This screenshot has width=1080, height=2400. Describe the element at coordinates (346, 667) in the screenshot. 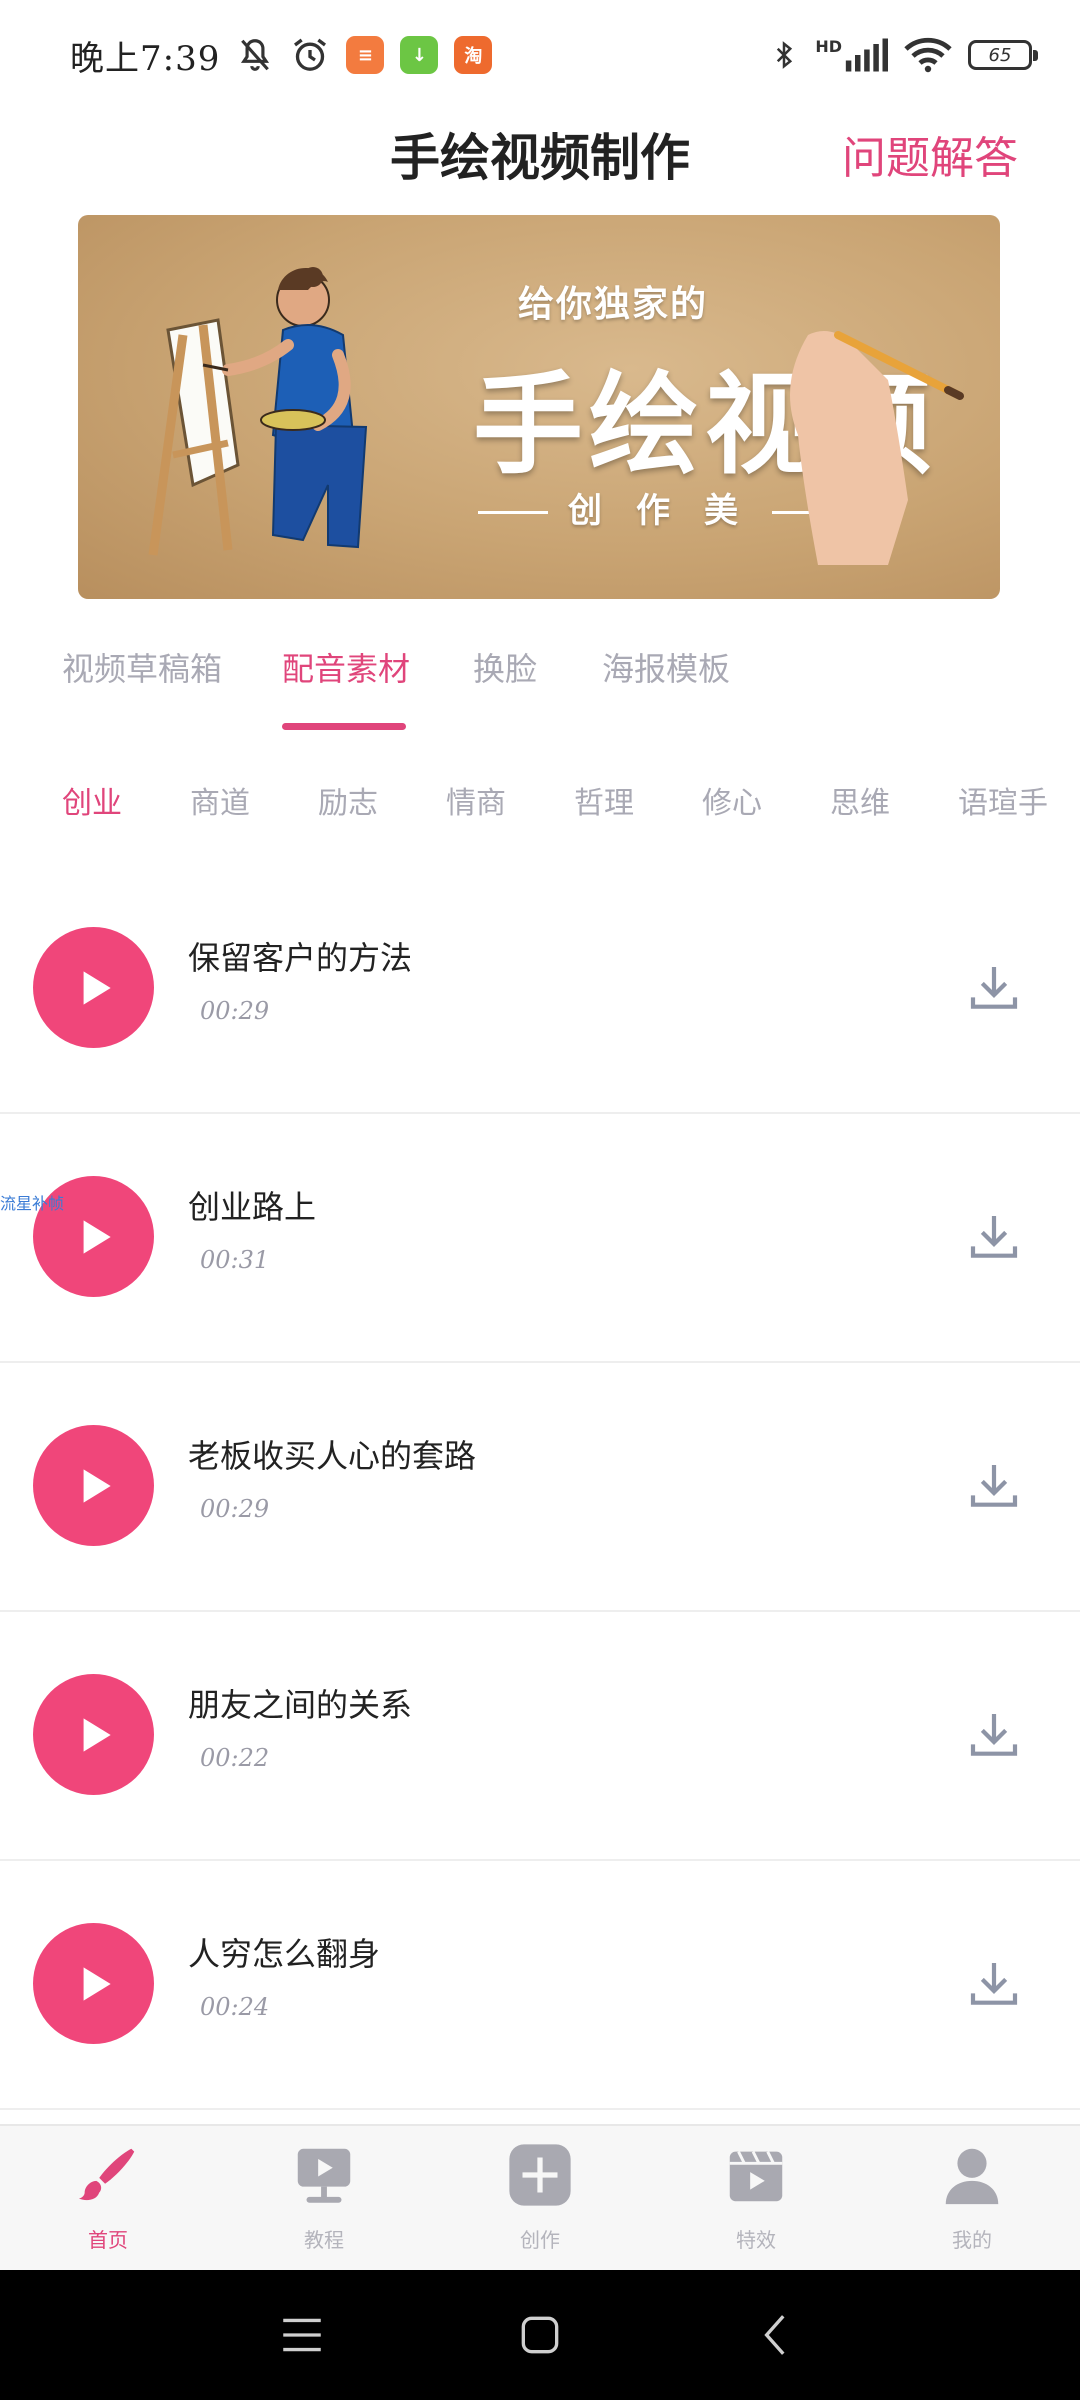

I see `tab-dubbing-materials: 配音素材` at that location.